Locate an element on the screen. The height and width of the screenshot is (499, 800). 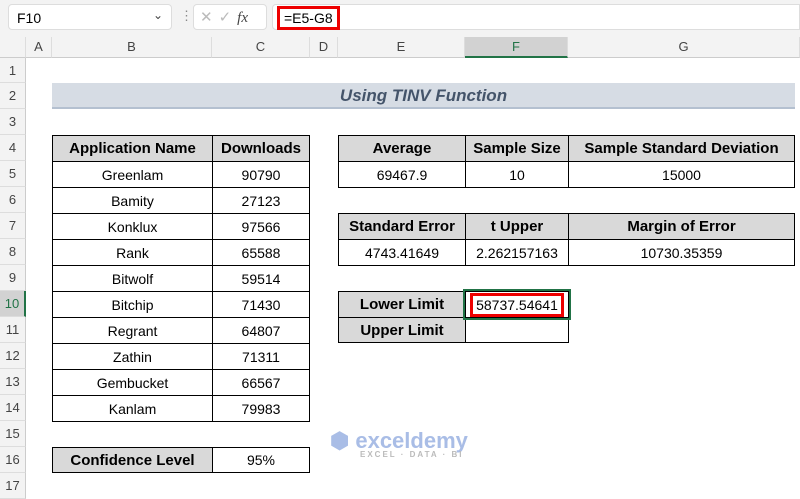
app-name-cell: Gembucket is located at coordinates (132, 382).